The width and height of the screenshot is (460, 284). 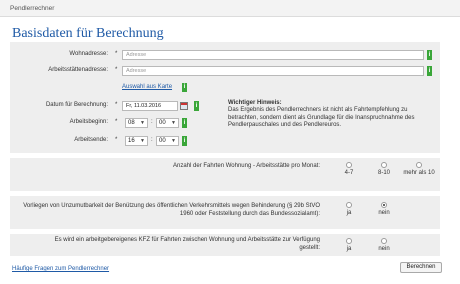 I want to click on arbeitsadresse-info-icon: i, so click(x=429, y=71).